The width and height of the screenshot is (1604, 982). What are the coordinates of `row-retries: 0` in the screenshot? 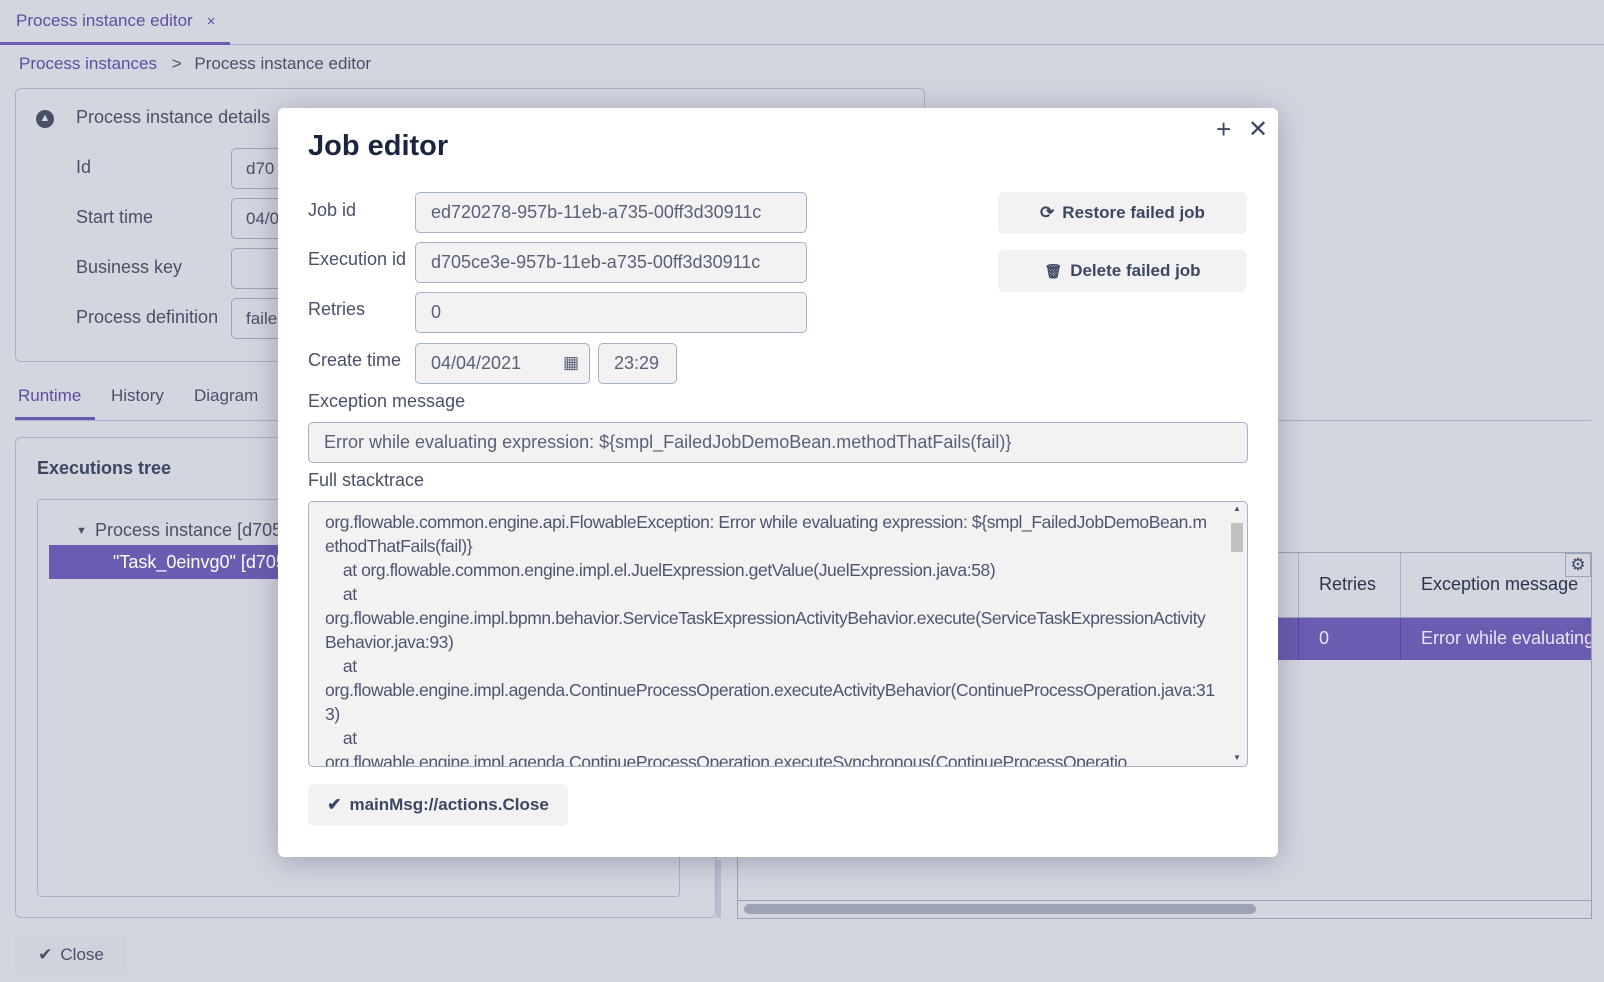 It's located at (1350, 639).